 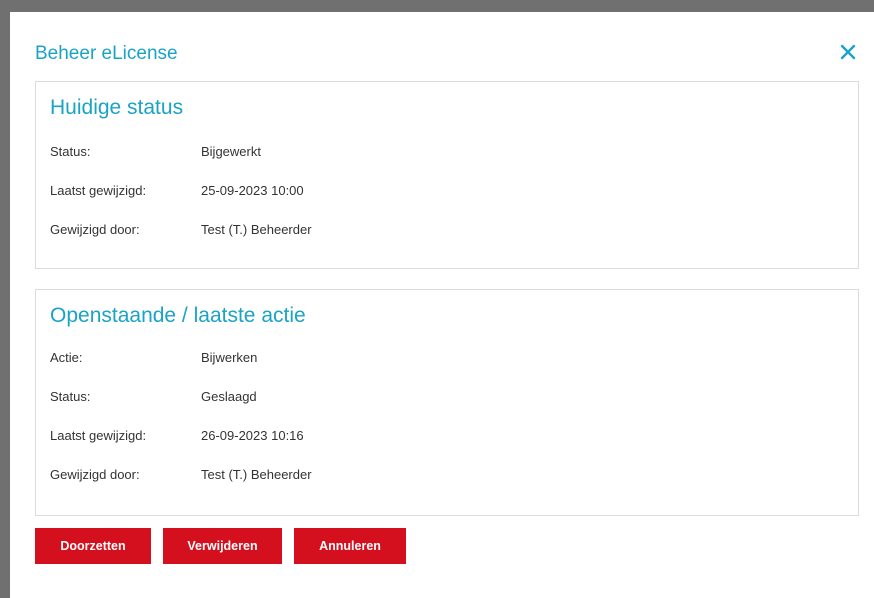 What do you see at coordinates (70, 396) in the screenshot?
I see `action-status-label: Status:` at bounding box center [70, 396].